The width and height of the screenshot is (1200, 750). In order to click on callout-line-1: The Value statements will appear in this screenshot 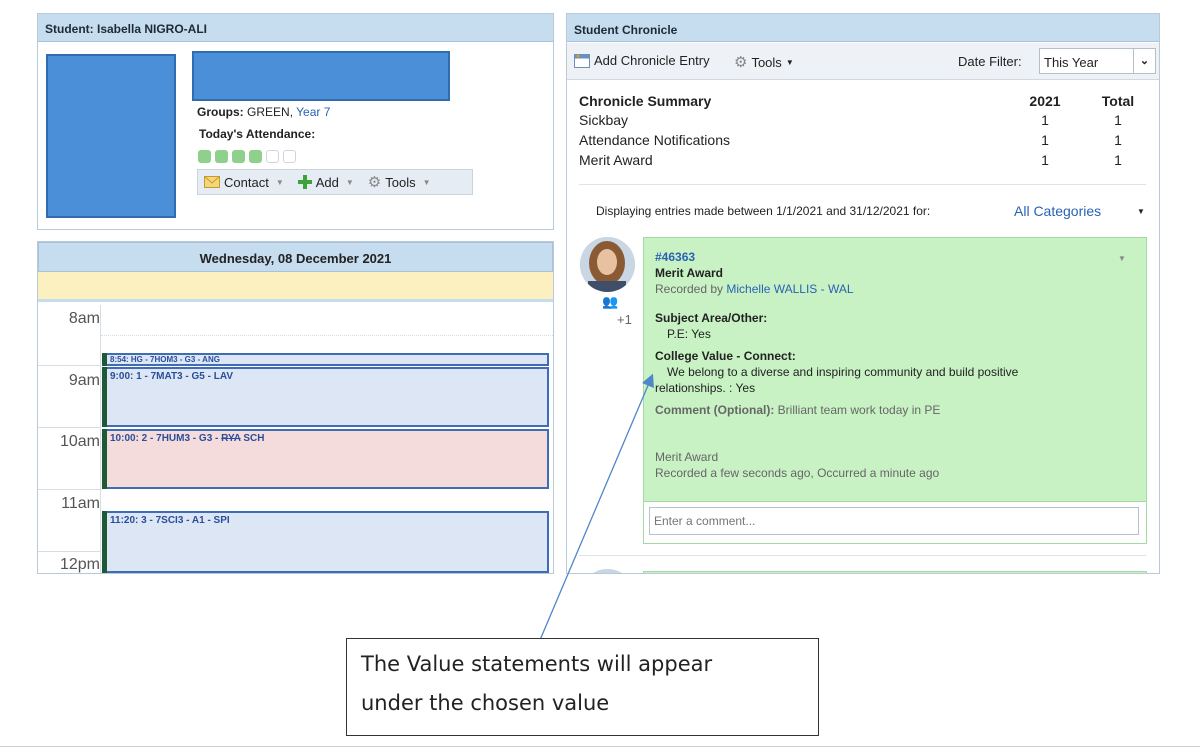, I will do `click(537, 664)`.